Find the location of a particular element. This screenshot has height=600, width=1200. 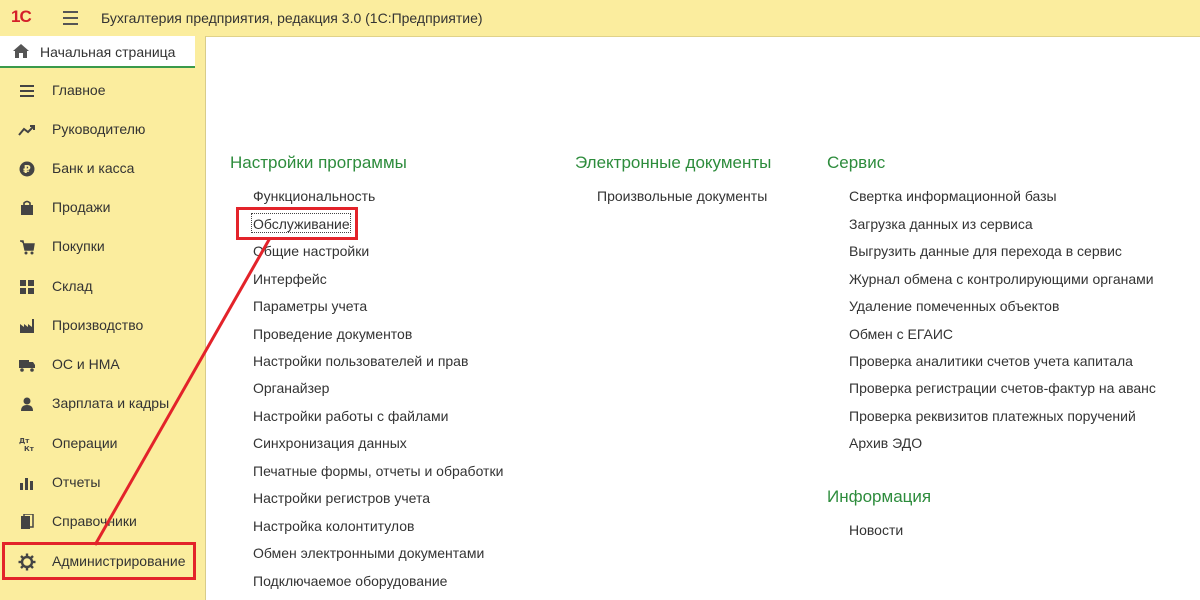

factory-icon is located at coordinates (27, 326).